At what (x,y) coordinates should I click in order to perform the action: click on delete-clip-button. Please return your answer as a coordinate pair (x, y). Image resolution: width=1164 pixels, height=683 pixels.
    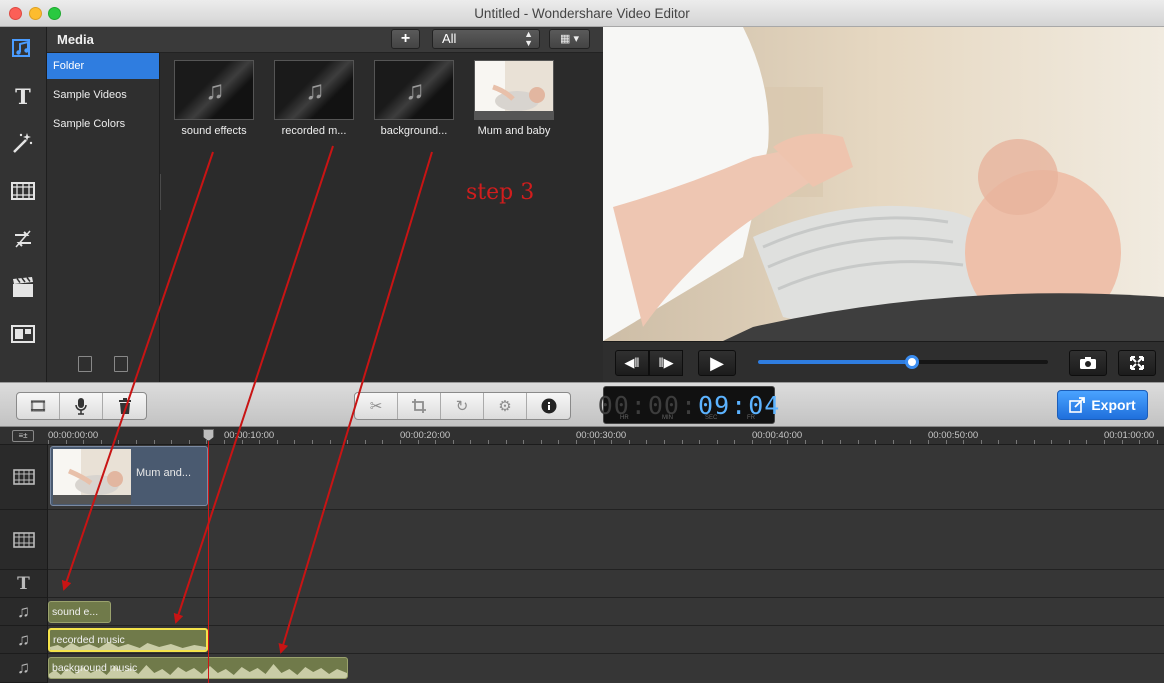
    Looking at the image, I should click on (124, 406).